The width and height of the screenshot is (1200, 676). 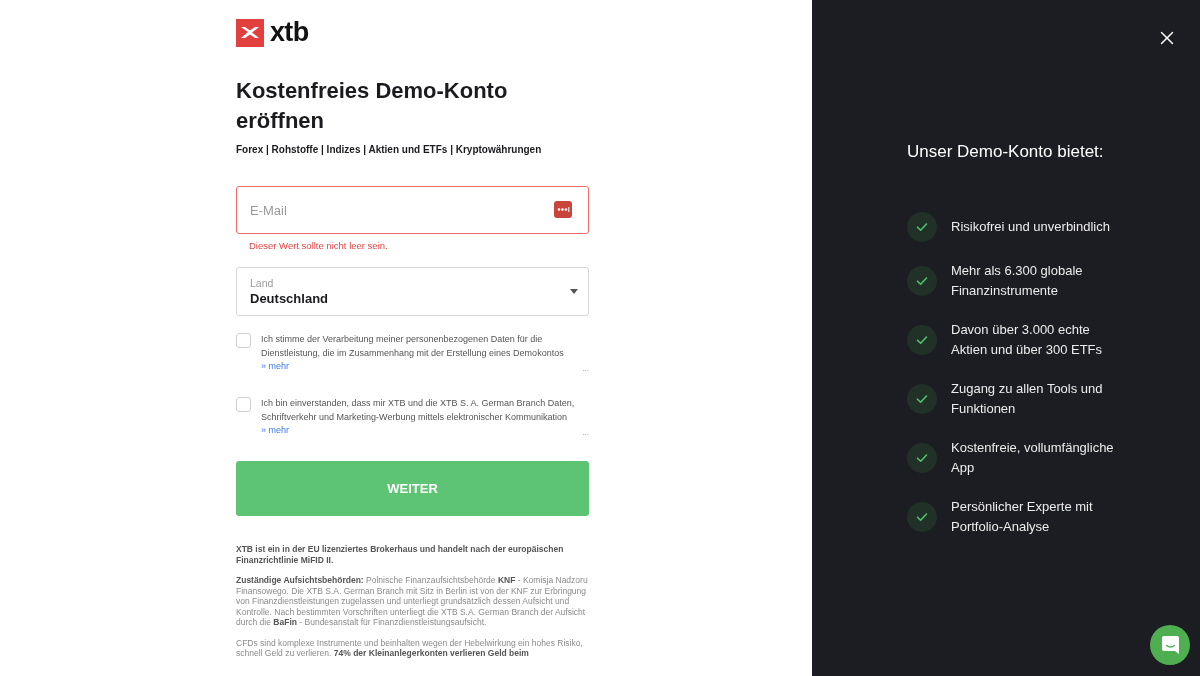 I want to click on benefit-text: Davon über 3.000 echte Aktien und über 300 ETFs, so click(x=1027, y=340).